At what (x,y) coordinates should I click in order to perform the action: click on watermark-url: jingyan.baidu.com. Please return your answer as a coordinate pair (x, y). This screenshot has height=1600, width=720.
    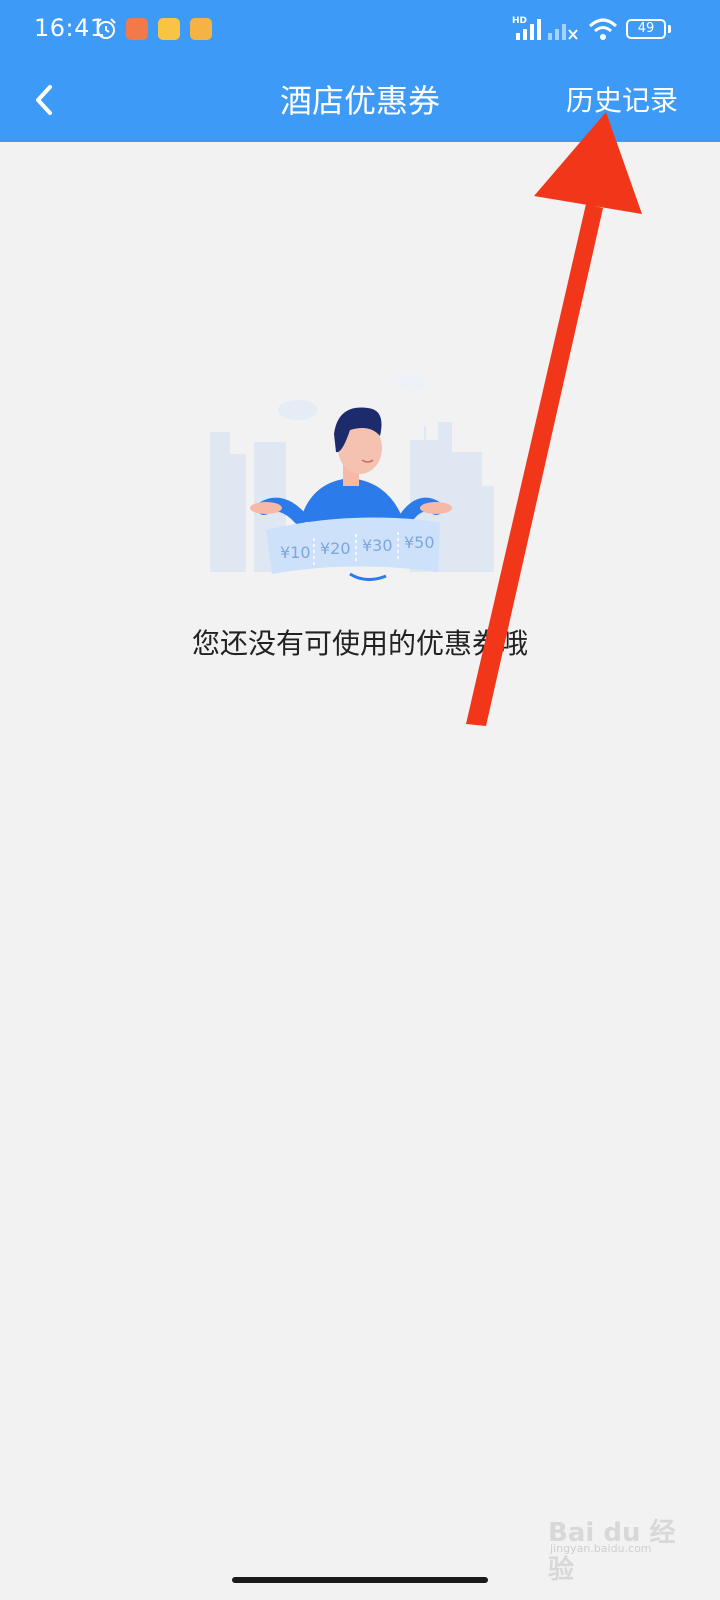
    Looking at the image, I should click on (601, 1548).